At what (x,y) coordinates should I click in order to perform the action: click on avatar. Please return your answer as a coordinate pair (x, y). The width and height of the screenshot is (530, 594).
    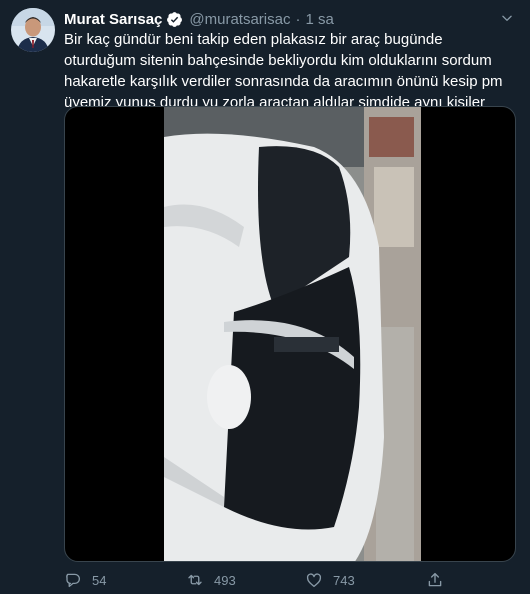
    Looking at the image, I should click on (33, 30).